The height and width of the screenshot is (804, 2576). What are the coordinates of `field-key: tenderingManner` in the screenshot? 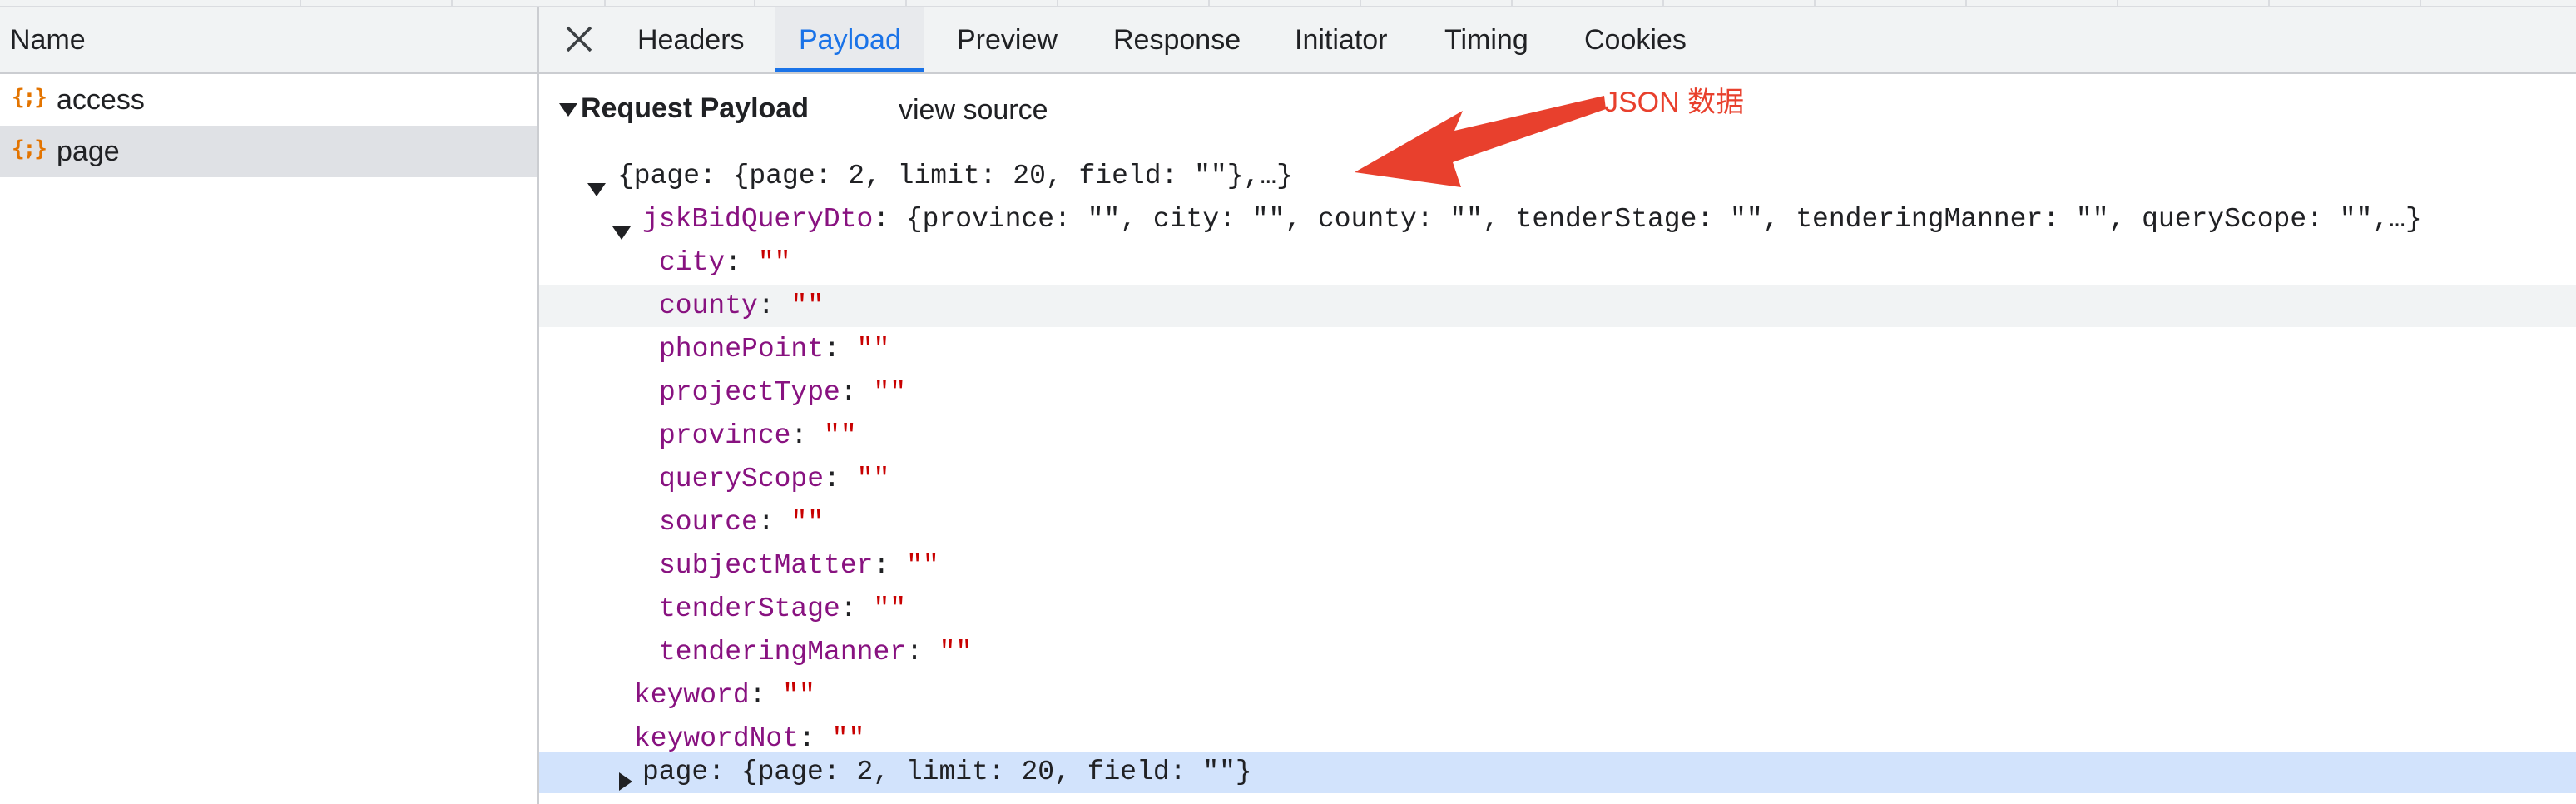 It's located at (783, 652).